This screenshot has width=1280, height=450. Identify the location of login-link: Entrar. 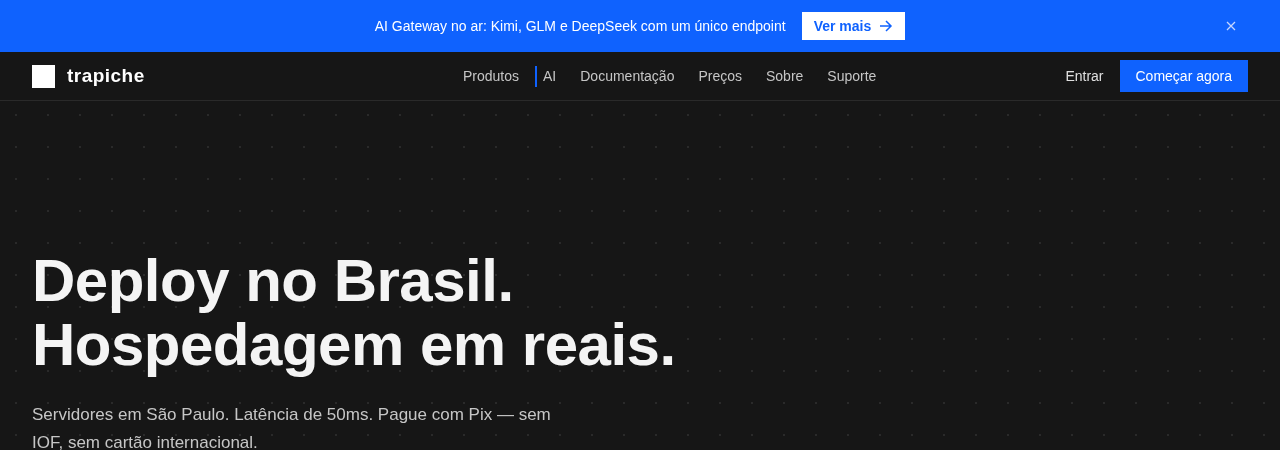
(1084, 76).